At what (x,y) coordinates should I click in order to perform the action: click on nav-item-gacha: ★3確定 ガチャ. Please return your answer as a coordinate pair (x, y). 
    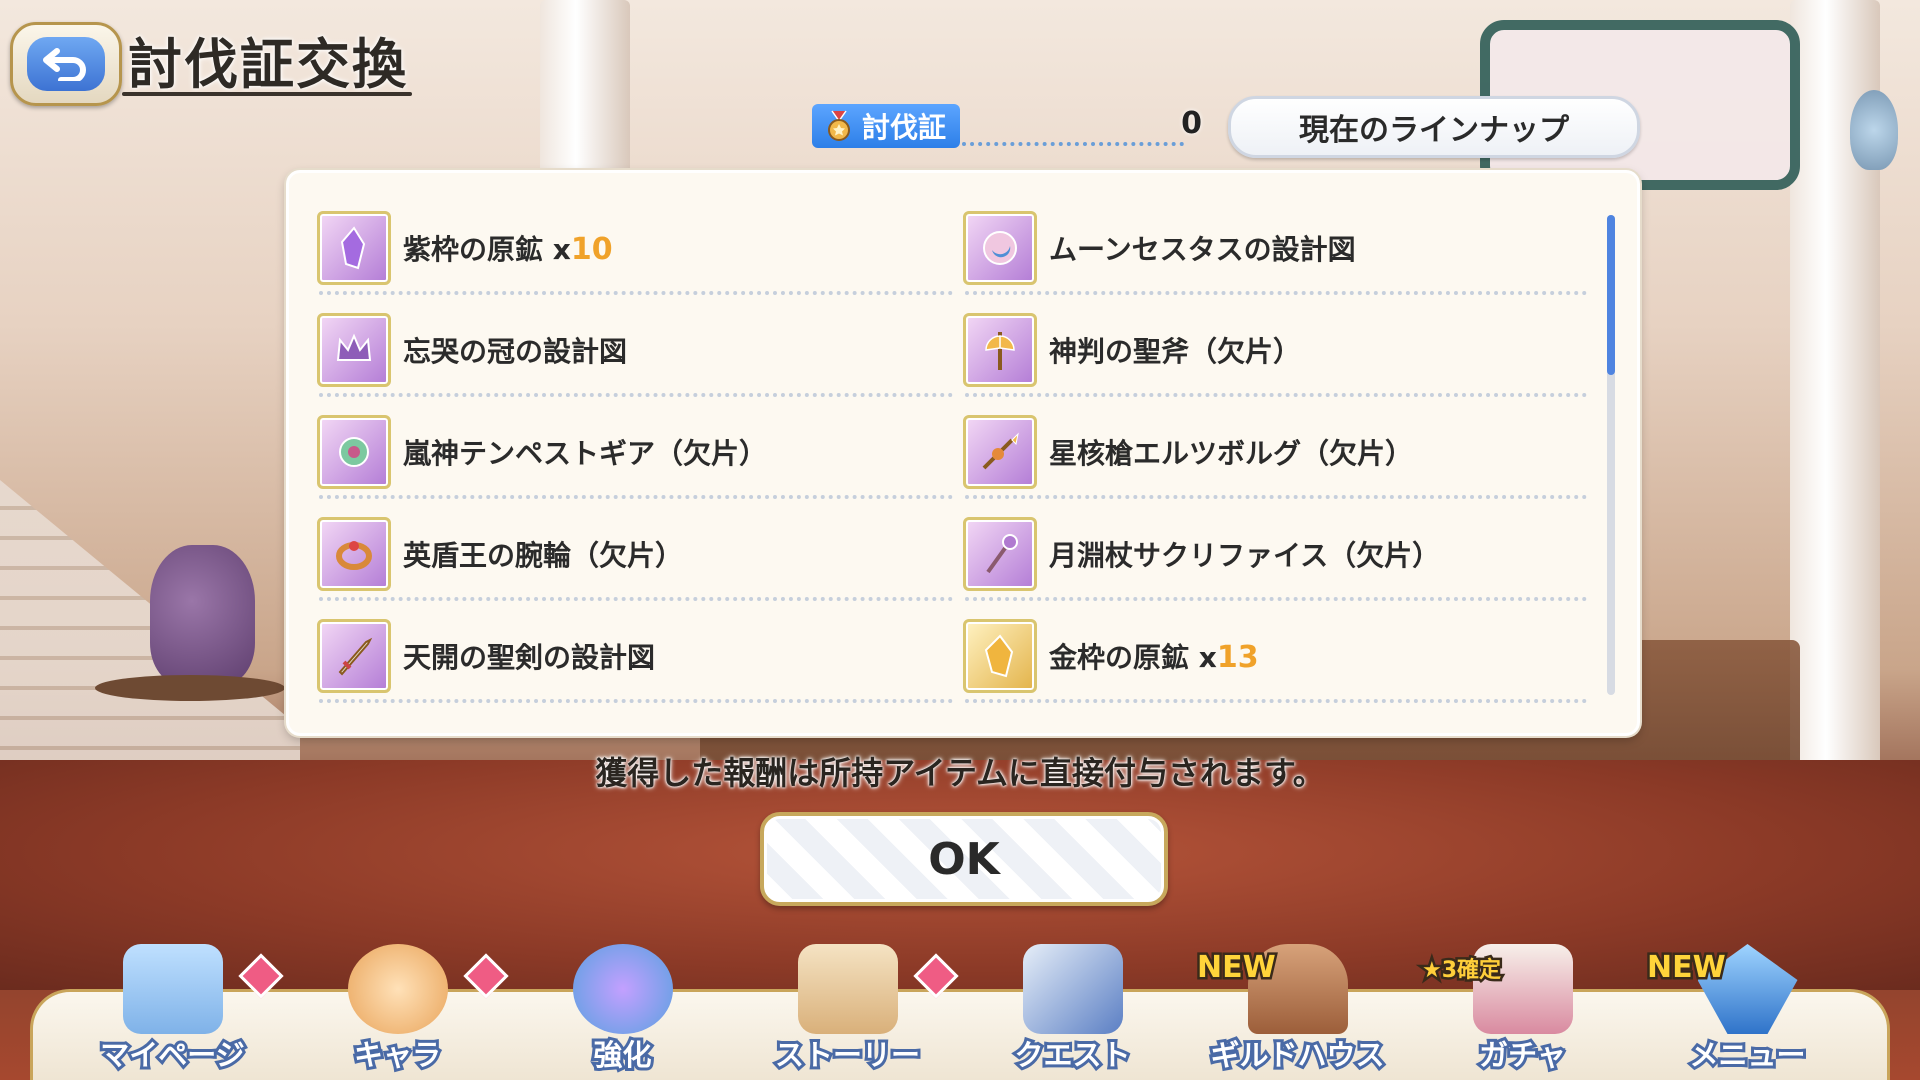
    Looking at the image, I should click on (1522, 1005).